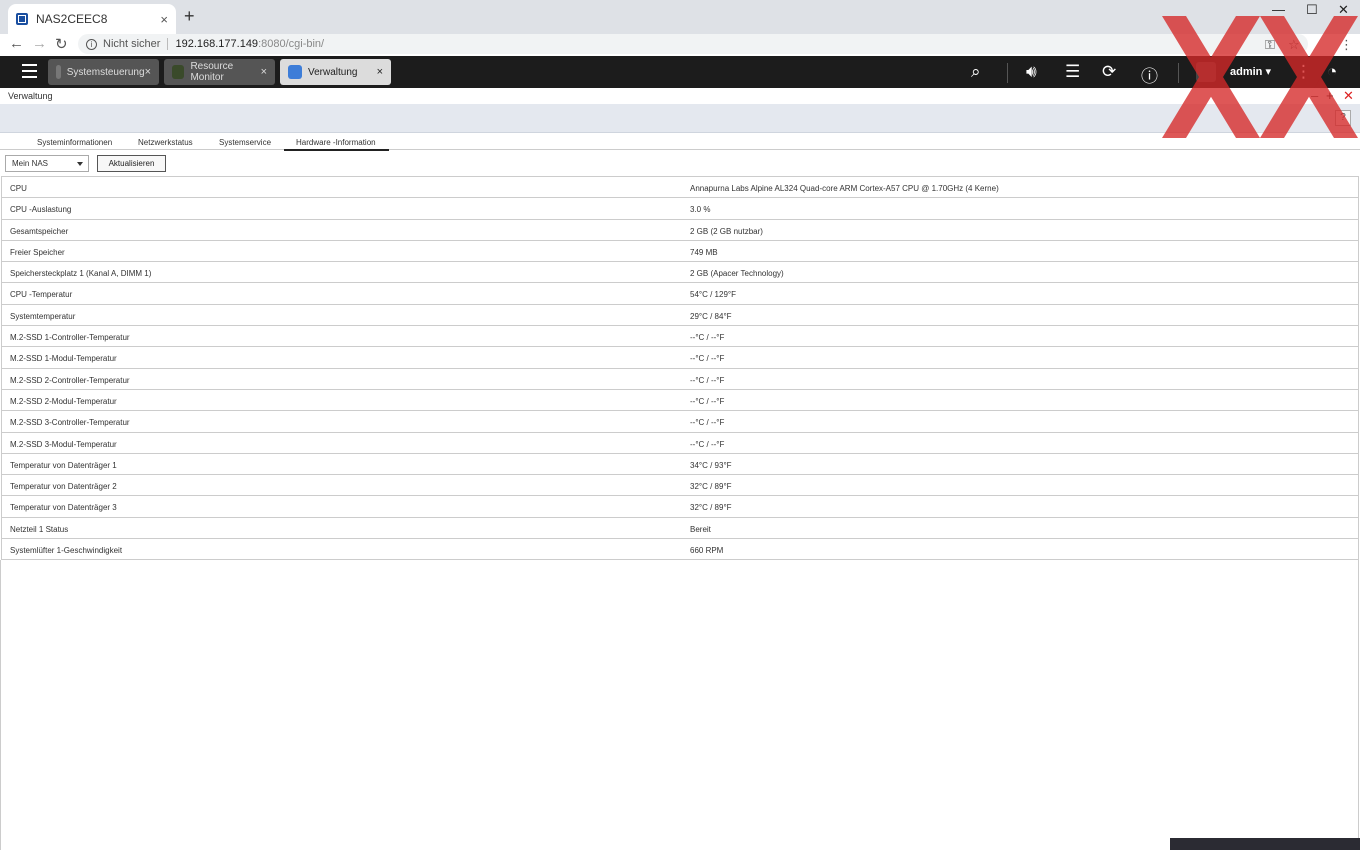  I want to click on tab-systemservice: Systemservice, so click(245, 142).